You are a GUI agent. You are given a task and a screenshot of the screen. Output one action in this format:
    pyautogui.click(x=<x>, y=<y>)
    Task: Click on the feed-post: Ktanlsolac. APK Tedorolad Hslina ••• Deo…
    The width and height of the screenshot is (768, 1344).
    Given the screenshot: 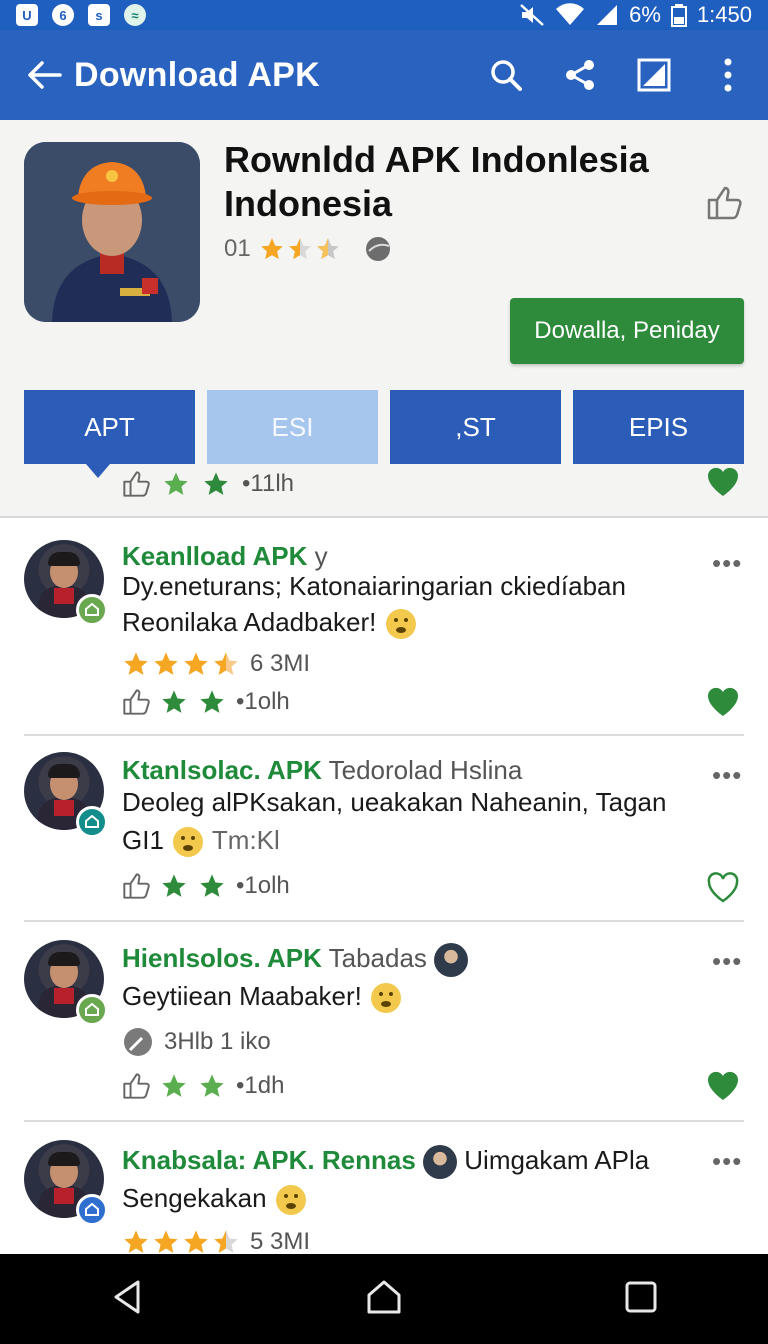 What is the action you would take?
    pyautogui.click(x=384, y=830)
    